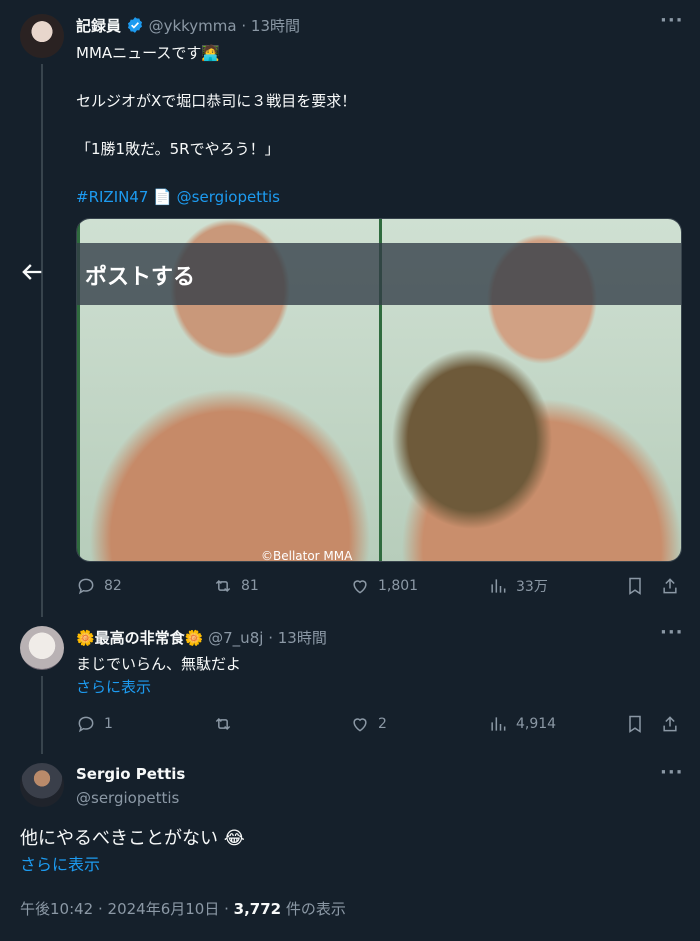  I want to click on reply-button: 82, so click(99, 586).